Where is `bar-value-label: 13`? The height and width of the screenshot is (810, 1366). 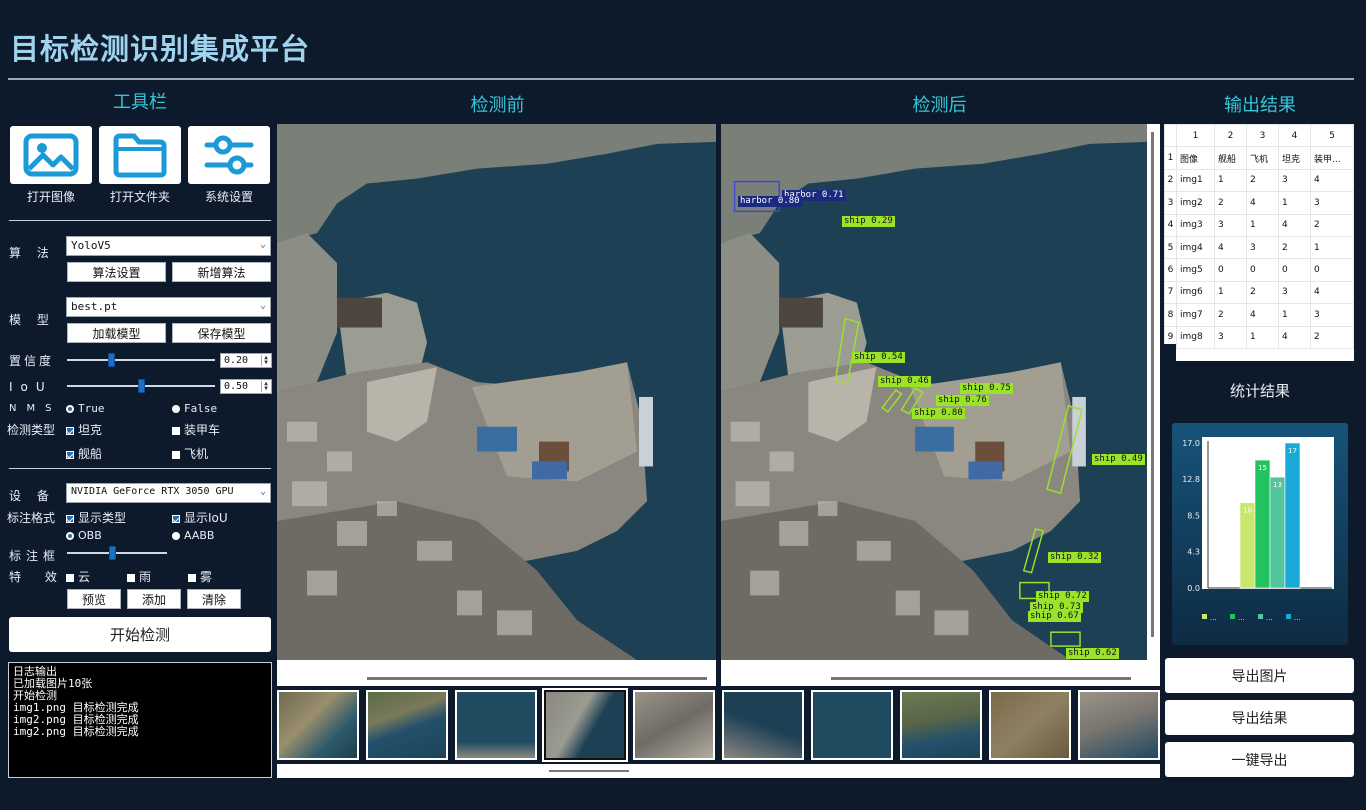 bar-value-label: 13 is located at coordinates (1277, 485).